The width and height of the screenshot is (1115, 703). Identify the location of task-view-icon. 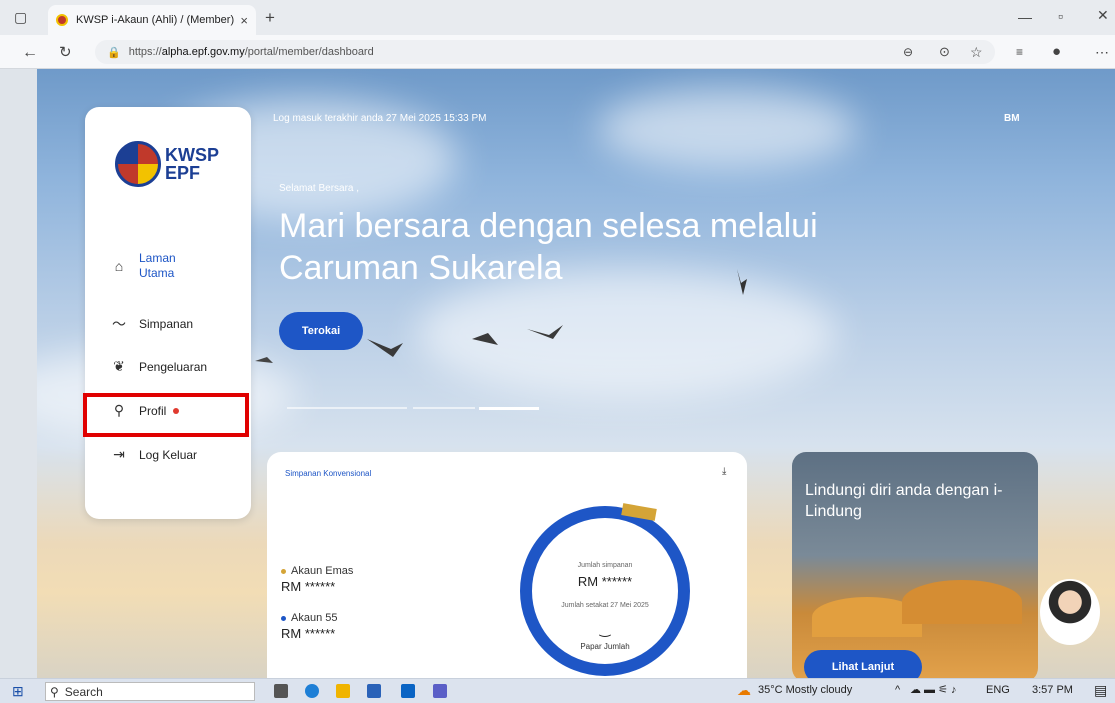
(281, 691).